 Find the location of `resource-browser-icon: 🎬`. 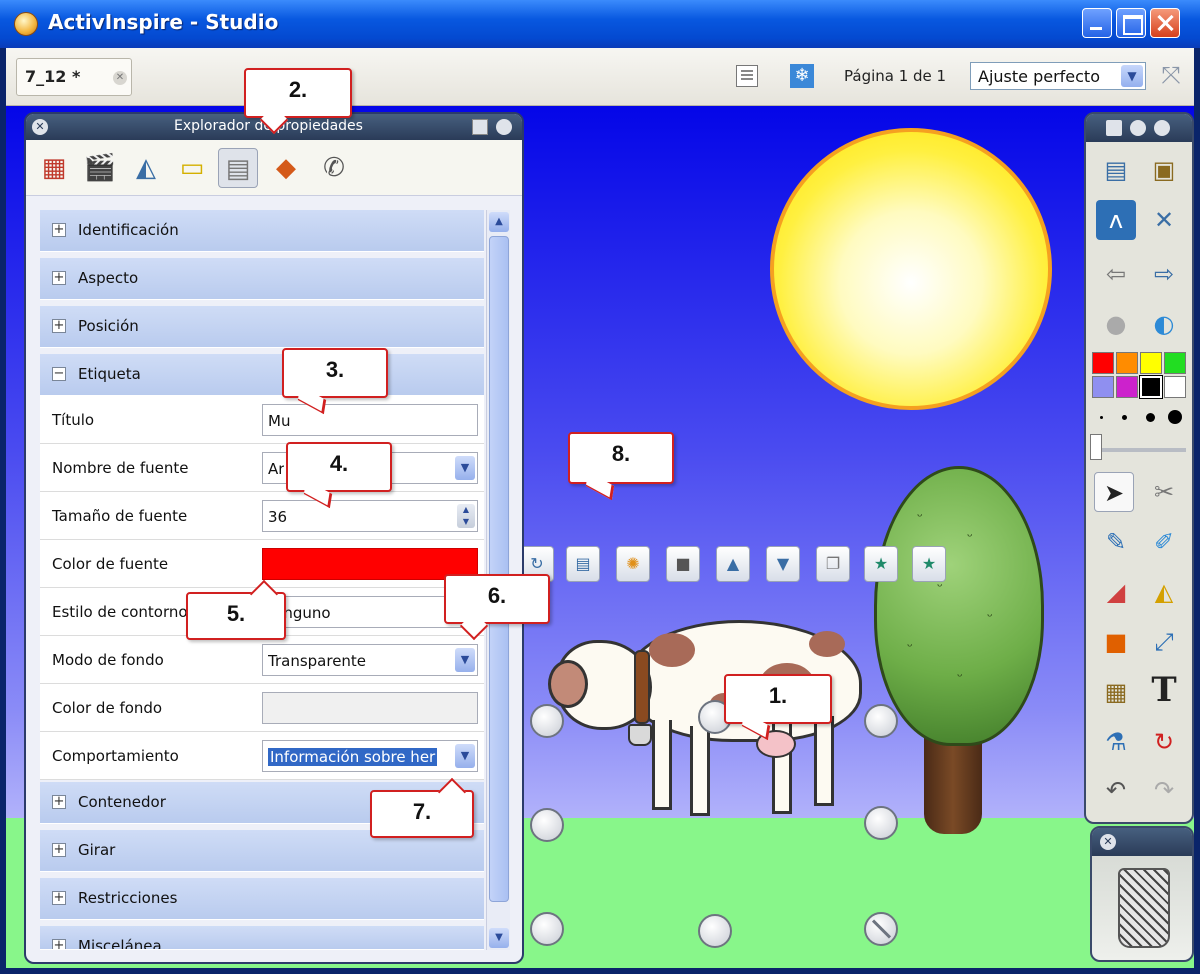

resource-browser-icon: 🎬 is located at coordinates (100, 168).